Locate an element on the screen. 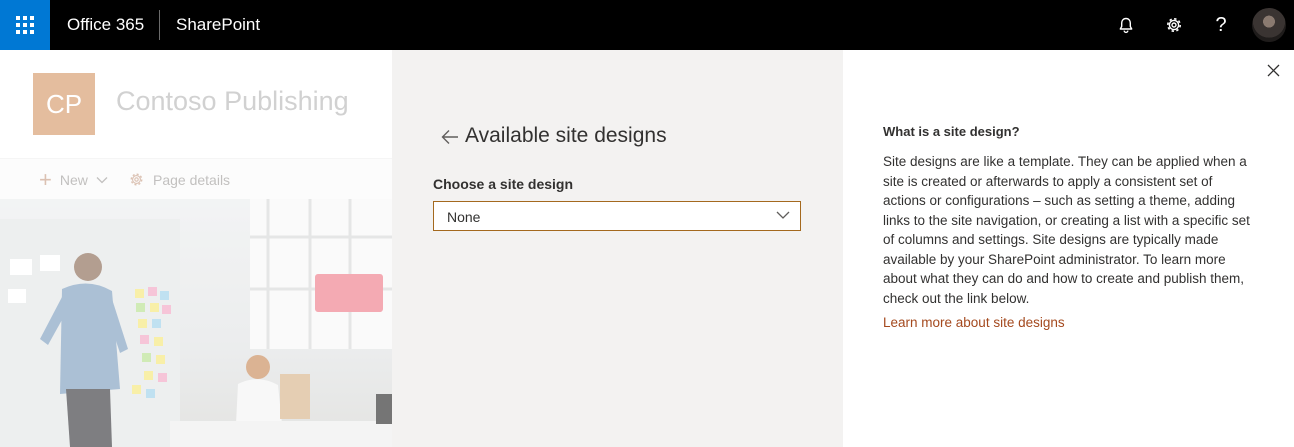  avatar is located at coordinates (1269, 25).